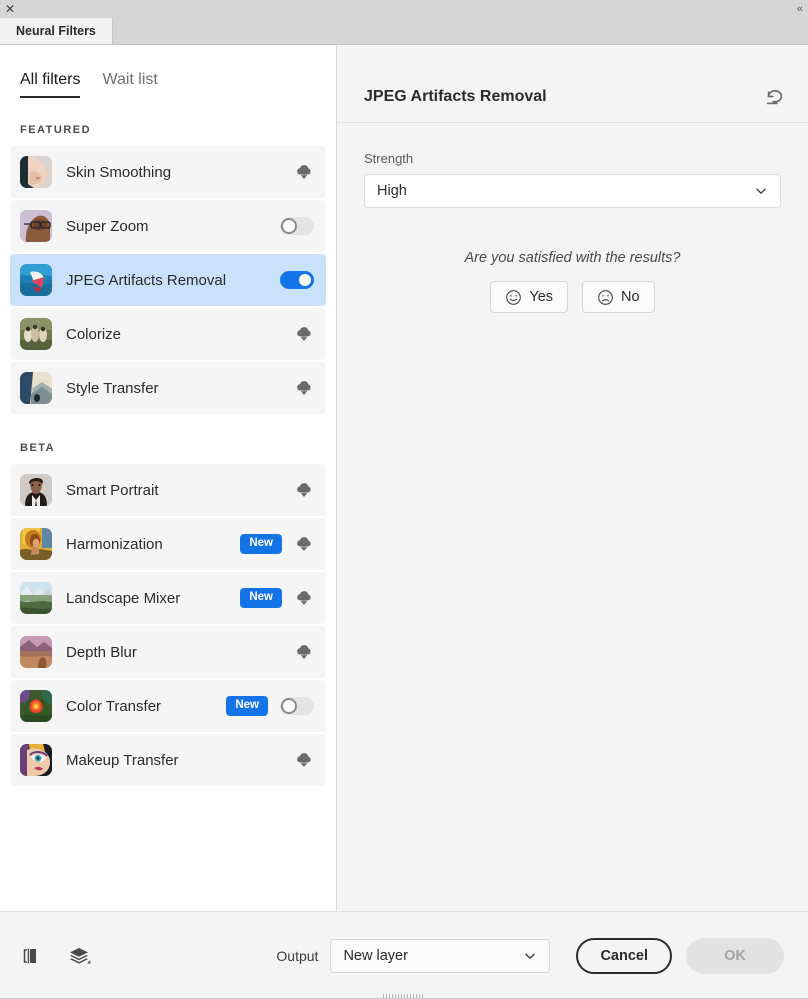  Describe the element at coordinates (297, 955) in the screenshot. I see `output-label: Output` at that location.